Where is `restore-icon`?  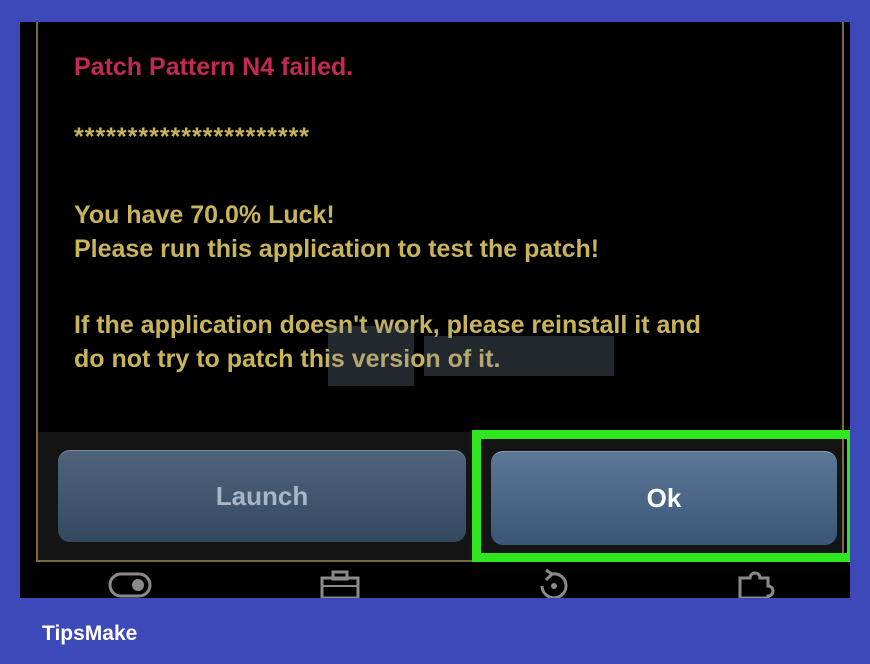 restore-icon is located at coordinates (552, 583).